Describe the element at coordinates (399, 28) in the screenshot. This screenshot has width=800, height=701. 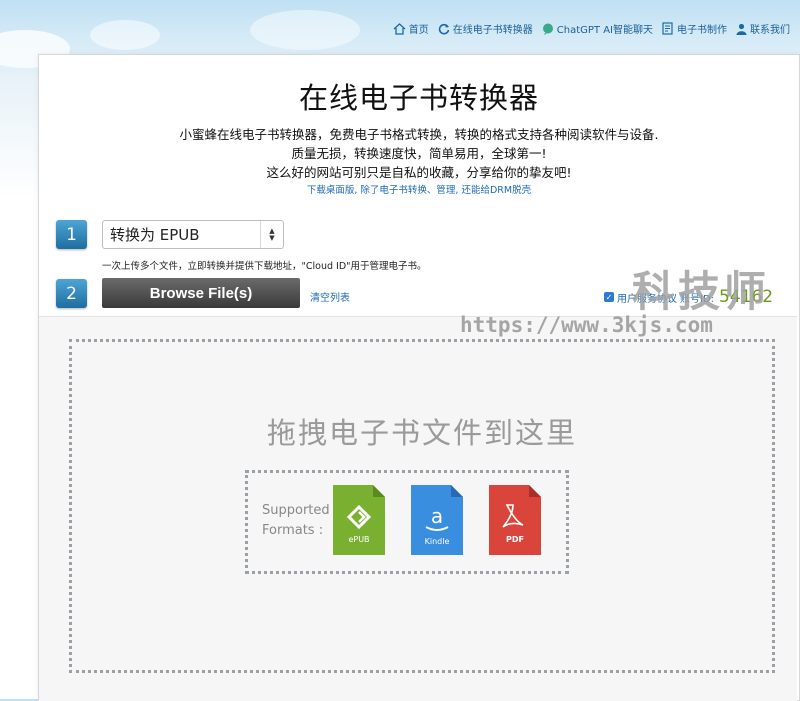
I see `home-icon` at that location.